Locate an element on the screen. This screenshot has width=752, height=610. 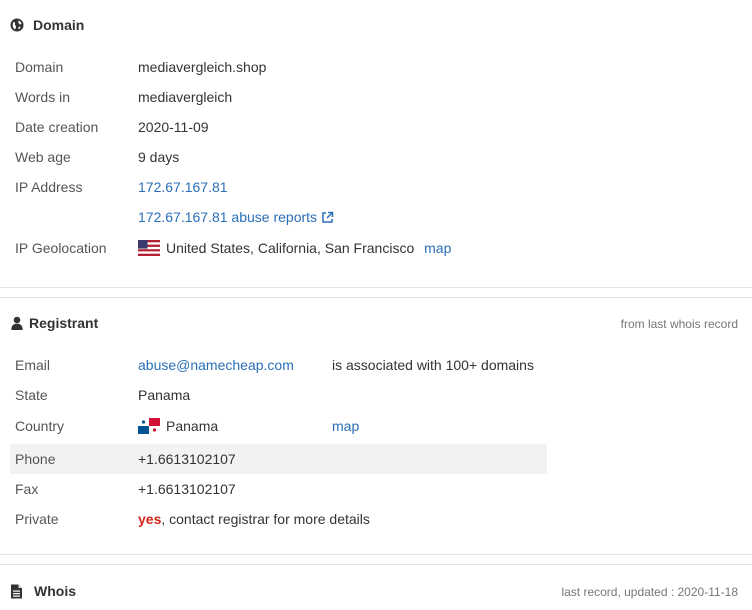
whois-section-title-text: Whois is located at coordinates (55, 591).